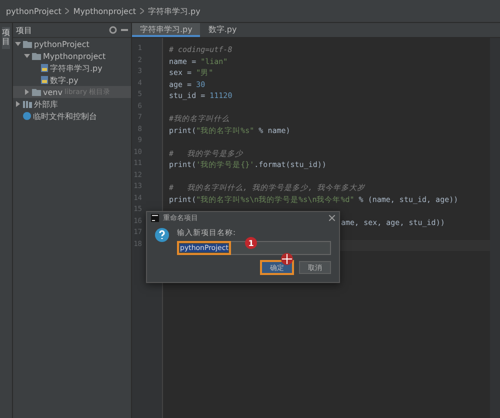  What do you see at coordinates (104, 11) in the screenshot?
I see `breadcrumb-item: Mypthonproject` at bounding box center [104, 11].